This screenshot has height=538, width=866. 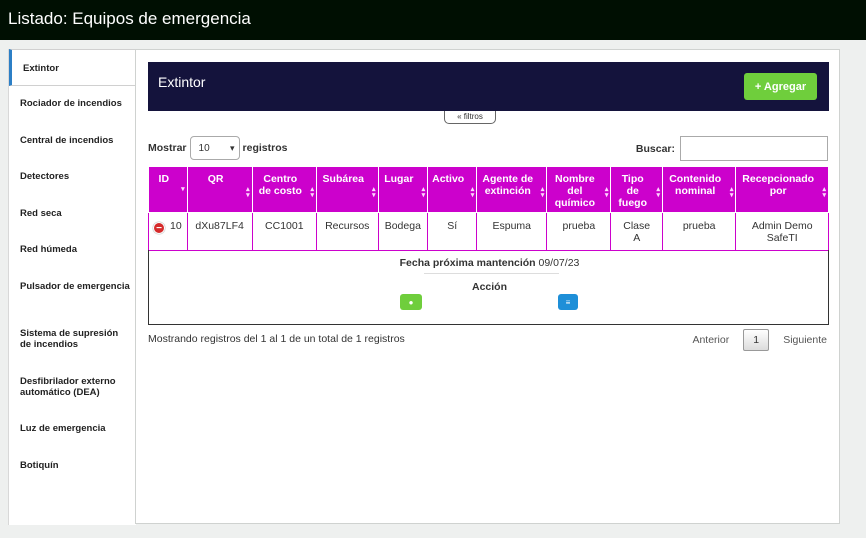 What do you see at coordinates (512, 231) in the screenshot?
I see `cell-agente: Espuma` at bounding box center [512, 231].